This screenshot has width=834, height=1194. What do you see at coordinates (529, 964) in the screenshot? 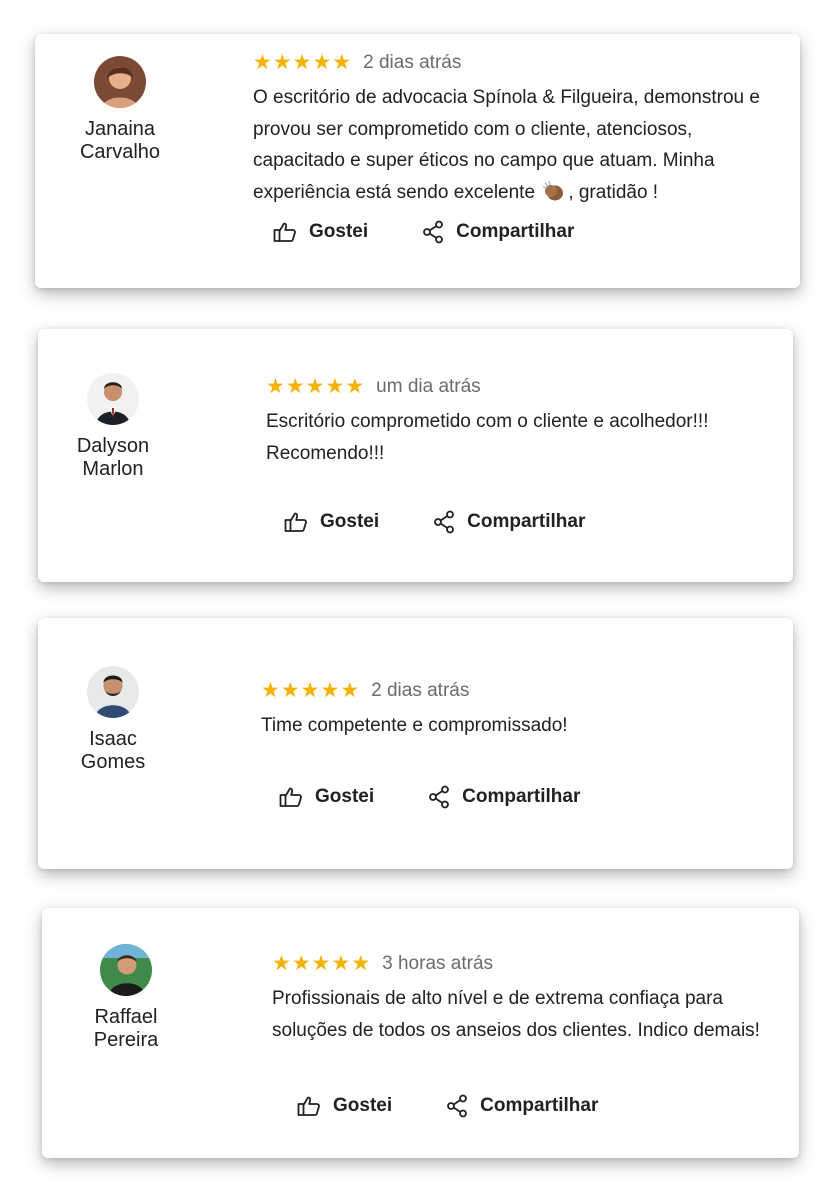
I see `rating-row: ★ ★ ★ ★ ★ 3 horas atrás` at bounding box center [529, 964].